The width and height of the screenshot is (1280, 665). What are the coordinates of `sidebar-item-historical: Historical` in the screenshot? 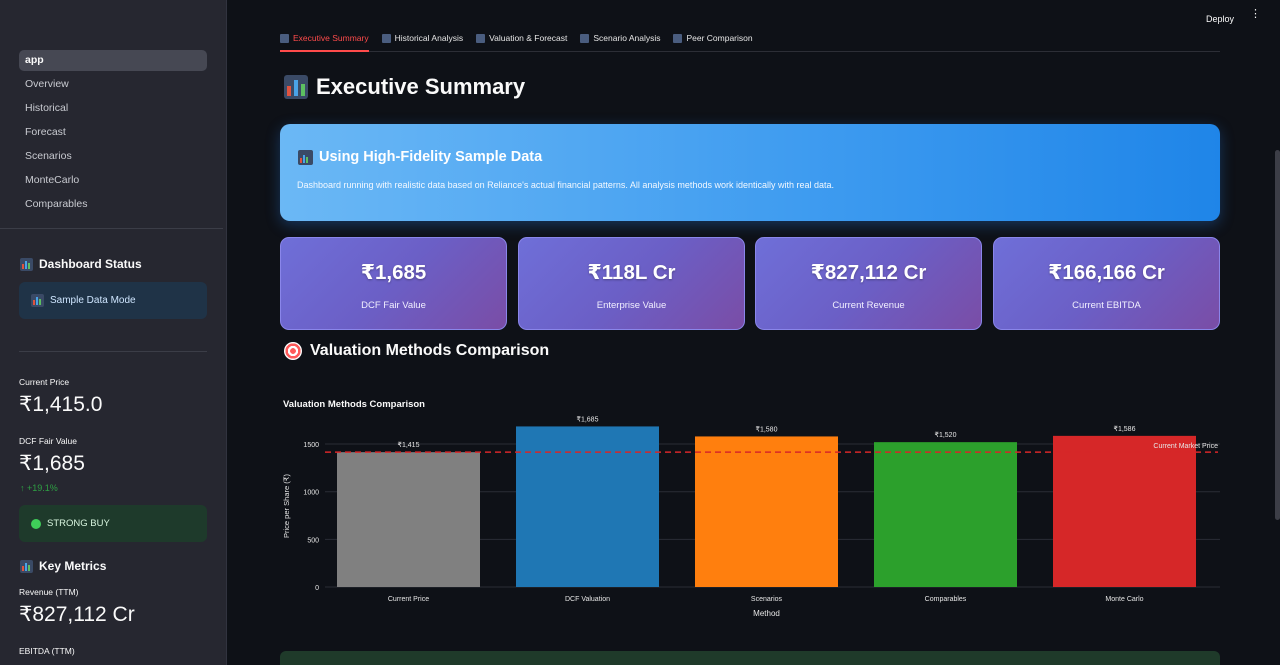 It's located at (113, 108).